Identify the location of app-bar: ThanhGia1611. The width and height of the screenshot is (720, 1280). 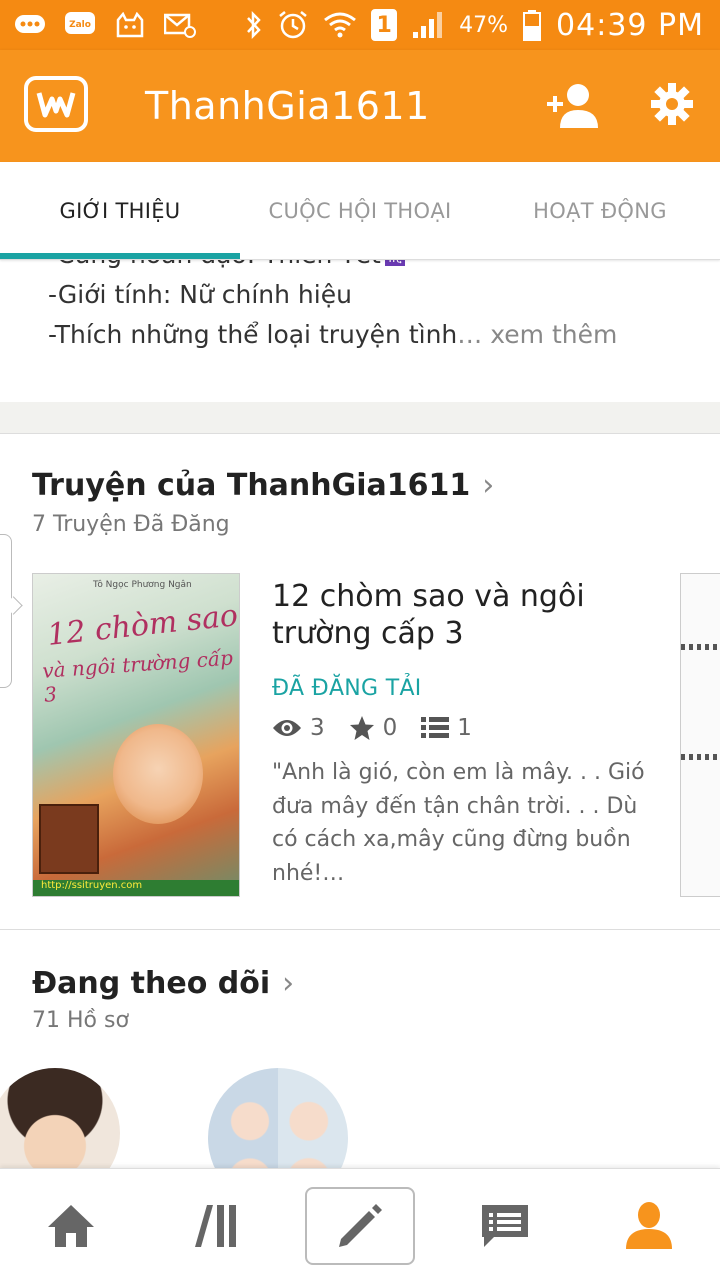
(360, 106).